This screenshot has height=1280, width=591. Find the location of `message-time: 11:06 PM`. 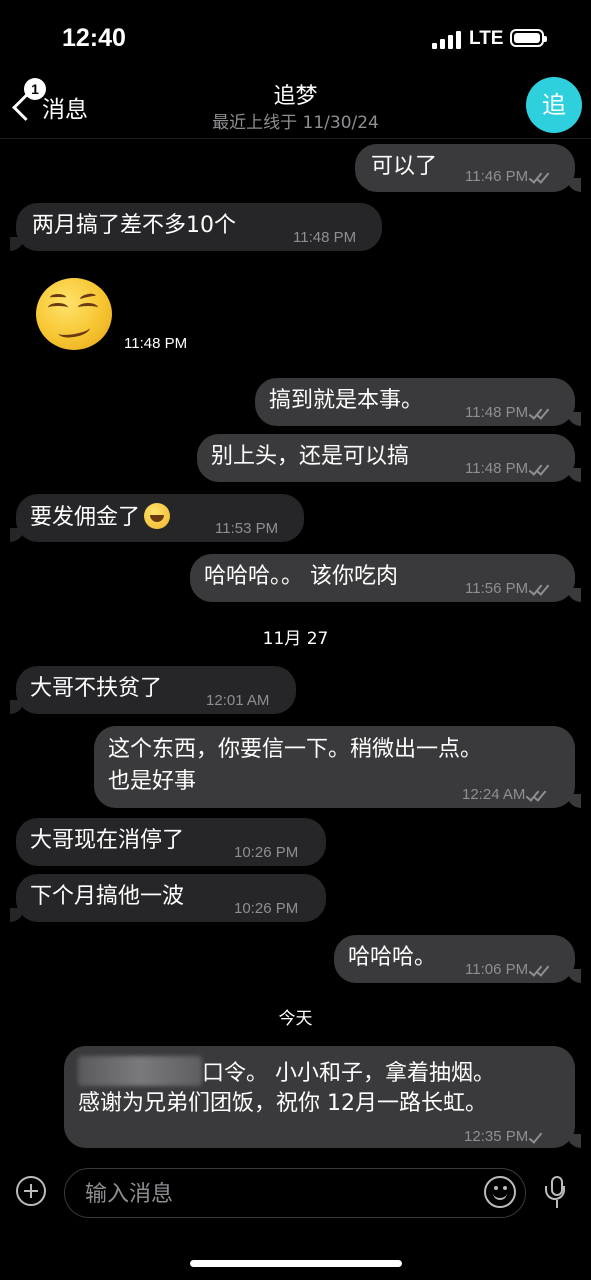

message-time: 11:06 PM is located at coordinates (497, 969).